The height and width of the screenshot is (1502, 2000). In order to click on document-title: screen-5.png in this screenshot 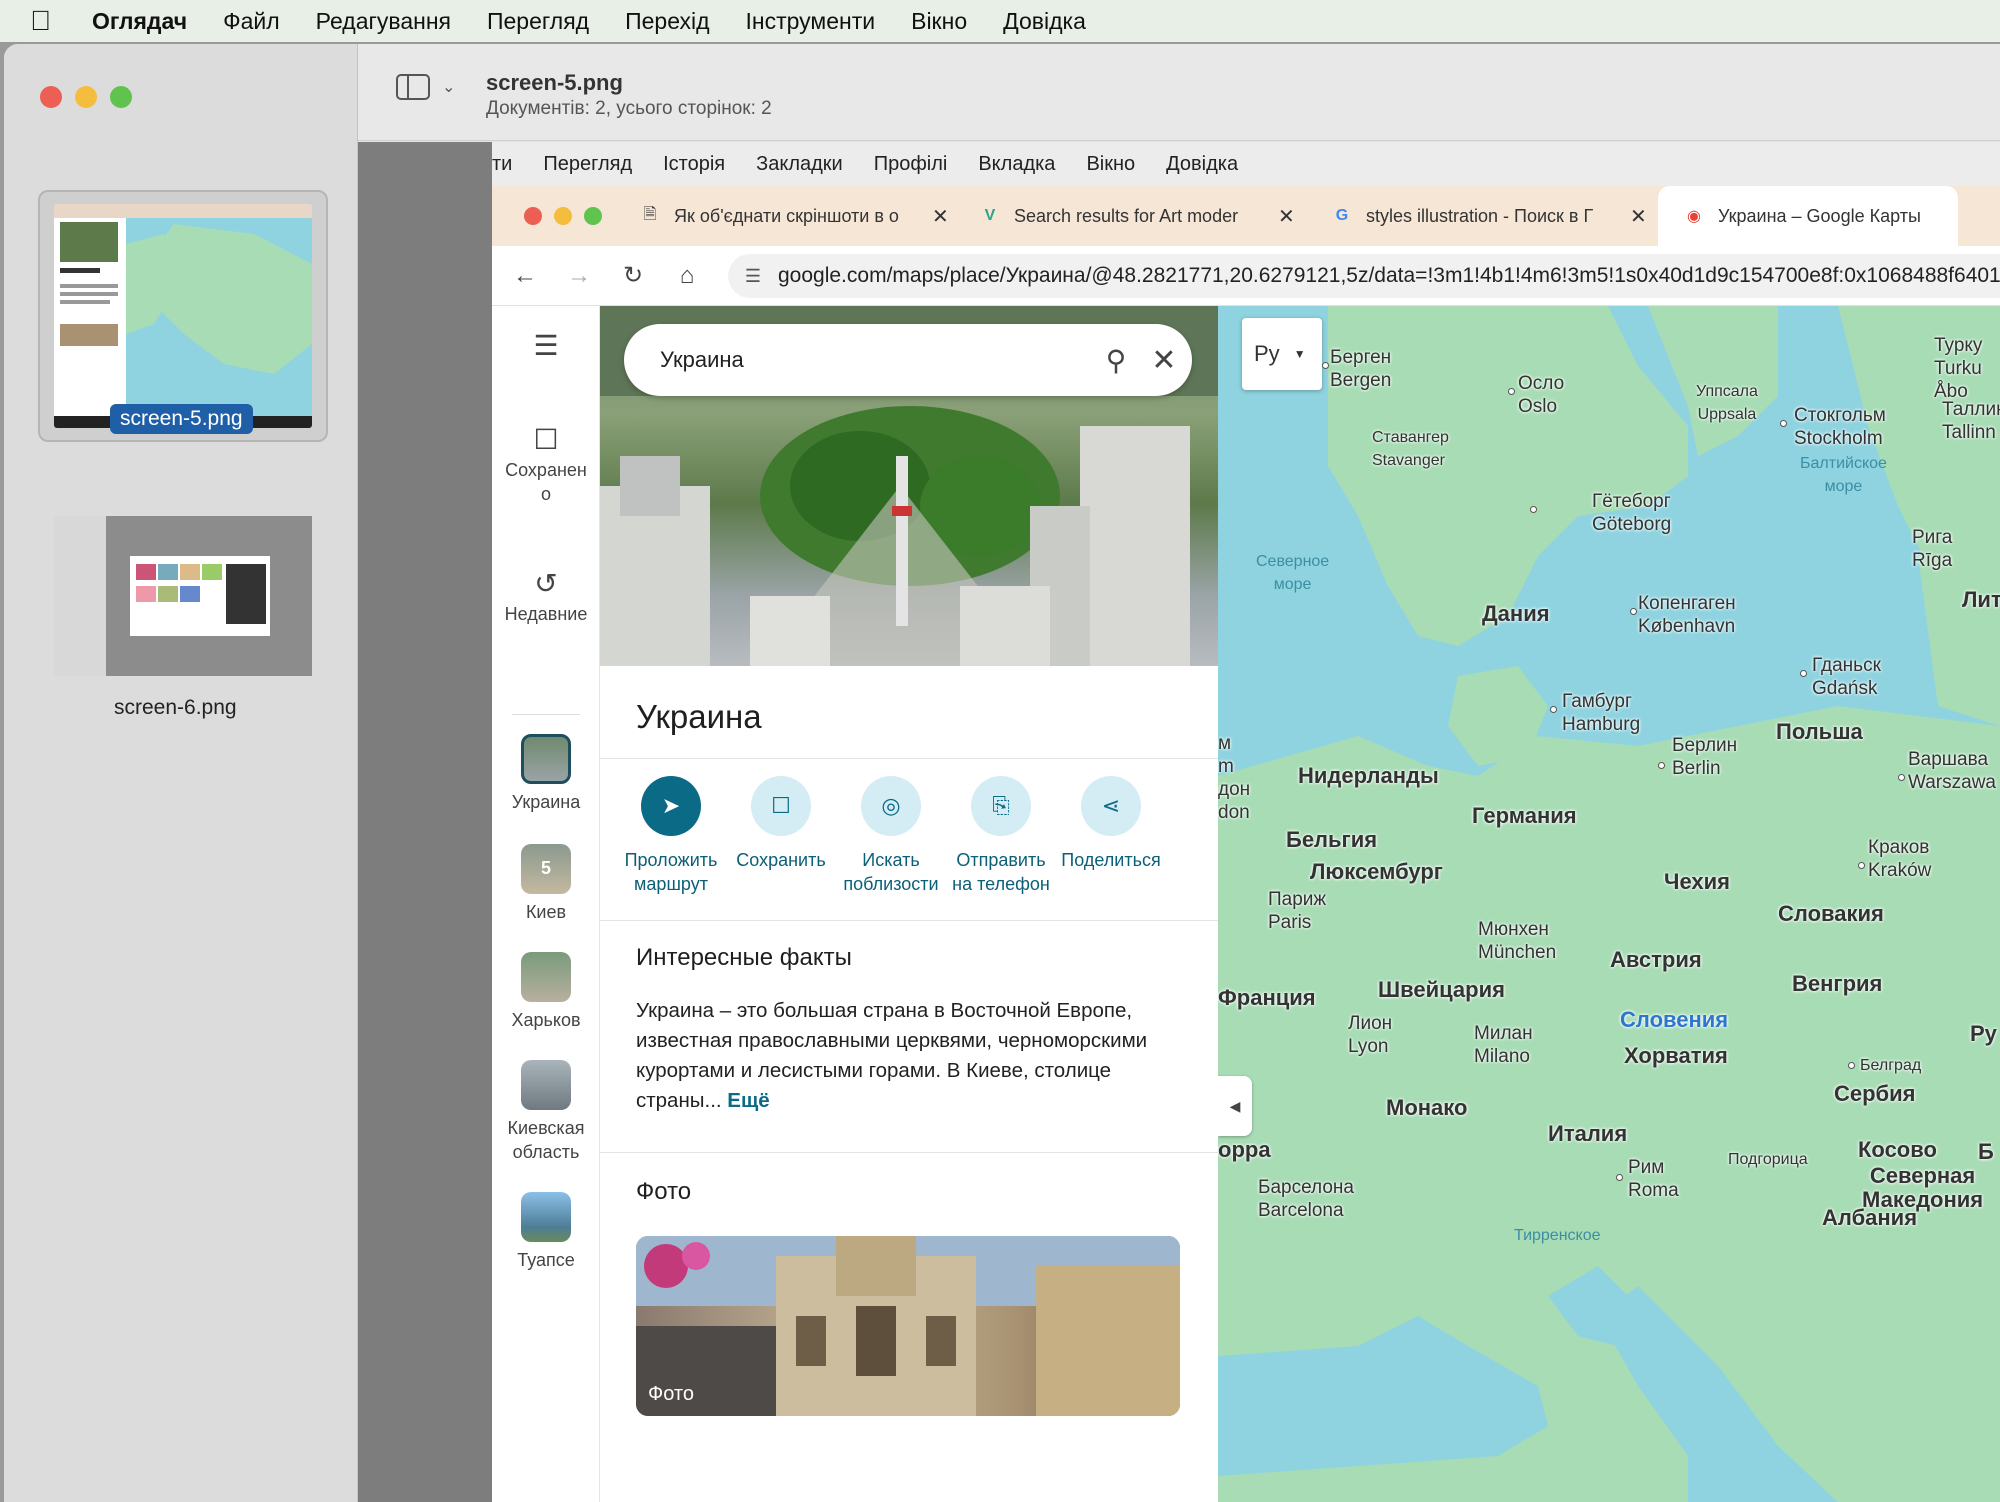, I will do `click(554, 82)`.